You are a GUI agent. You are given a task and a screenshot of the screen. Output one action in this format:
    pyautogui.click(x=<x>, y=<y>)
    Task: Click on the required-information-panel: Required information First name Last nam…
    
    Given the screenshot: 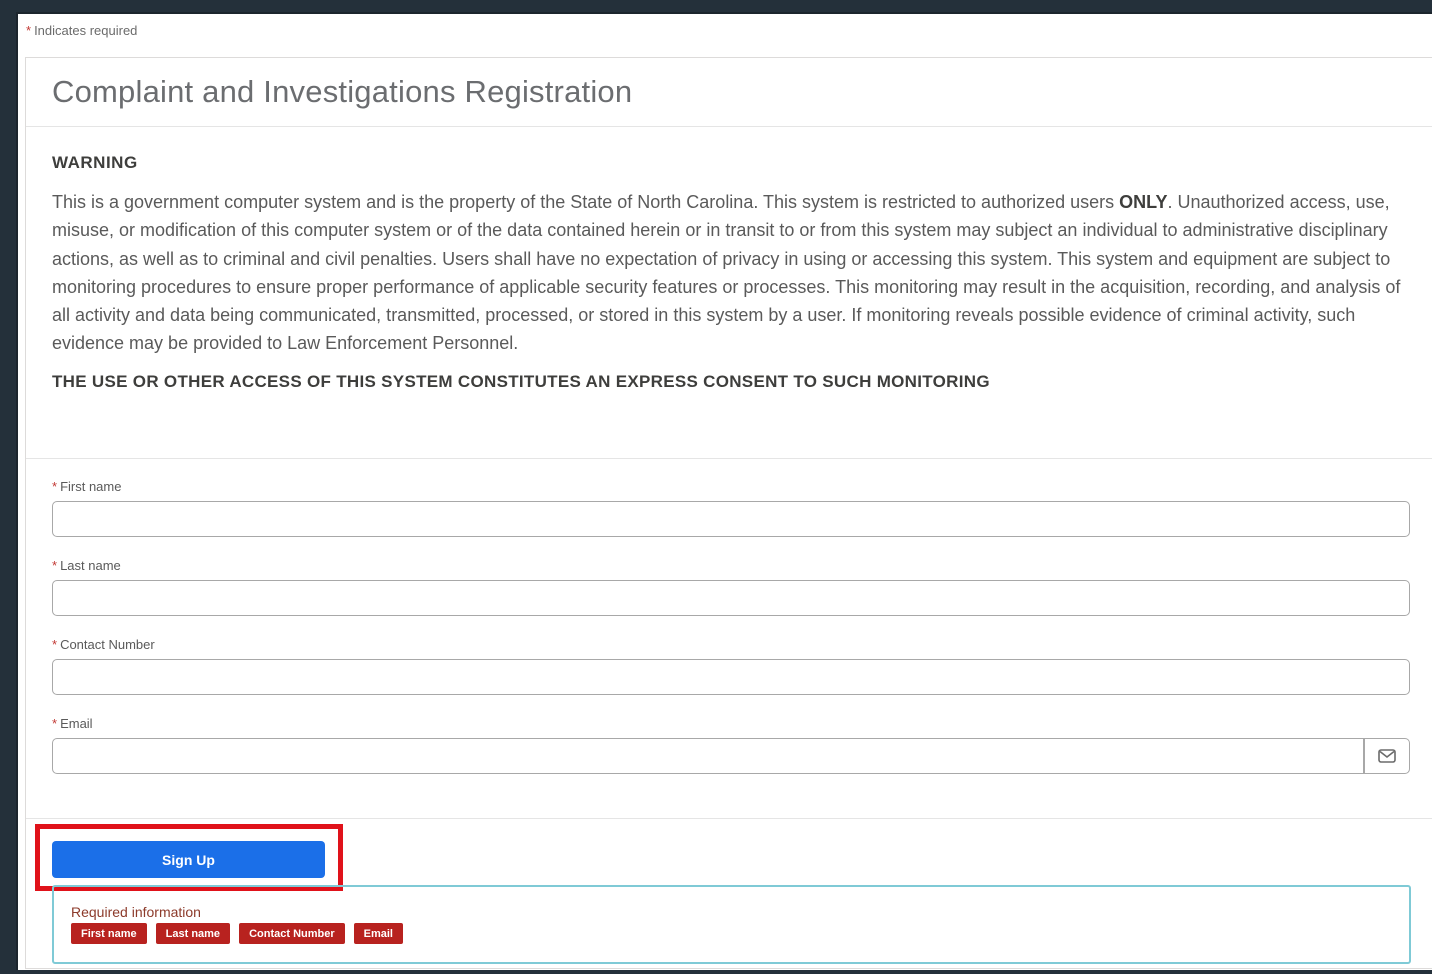 What is the action you would take?
    pyautogui.click(x=731, y=924)
    